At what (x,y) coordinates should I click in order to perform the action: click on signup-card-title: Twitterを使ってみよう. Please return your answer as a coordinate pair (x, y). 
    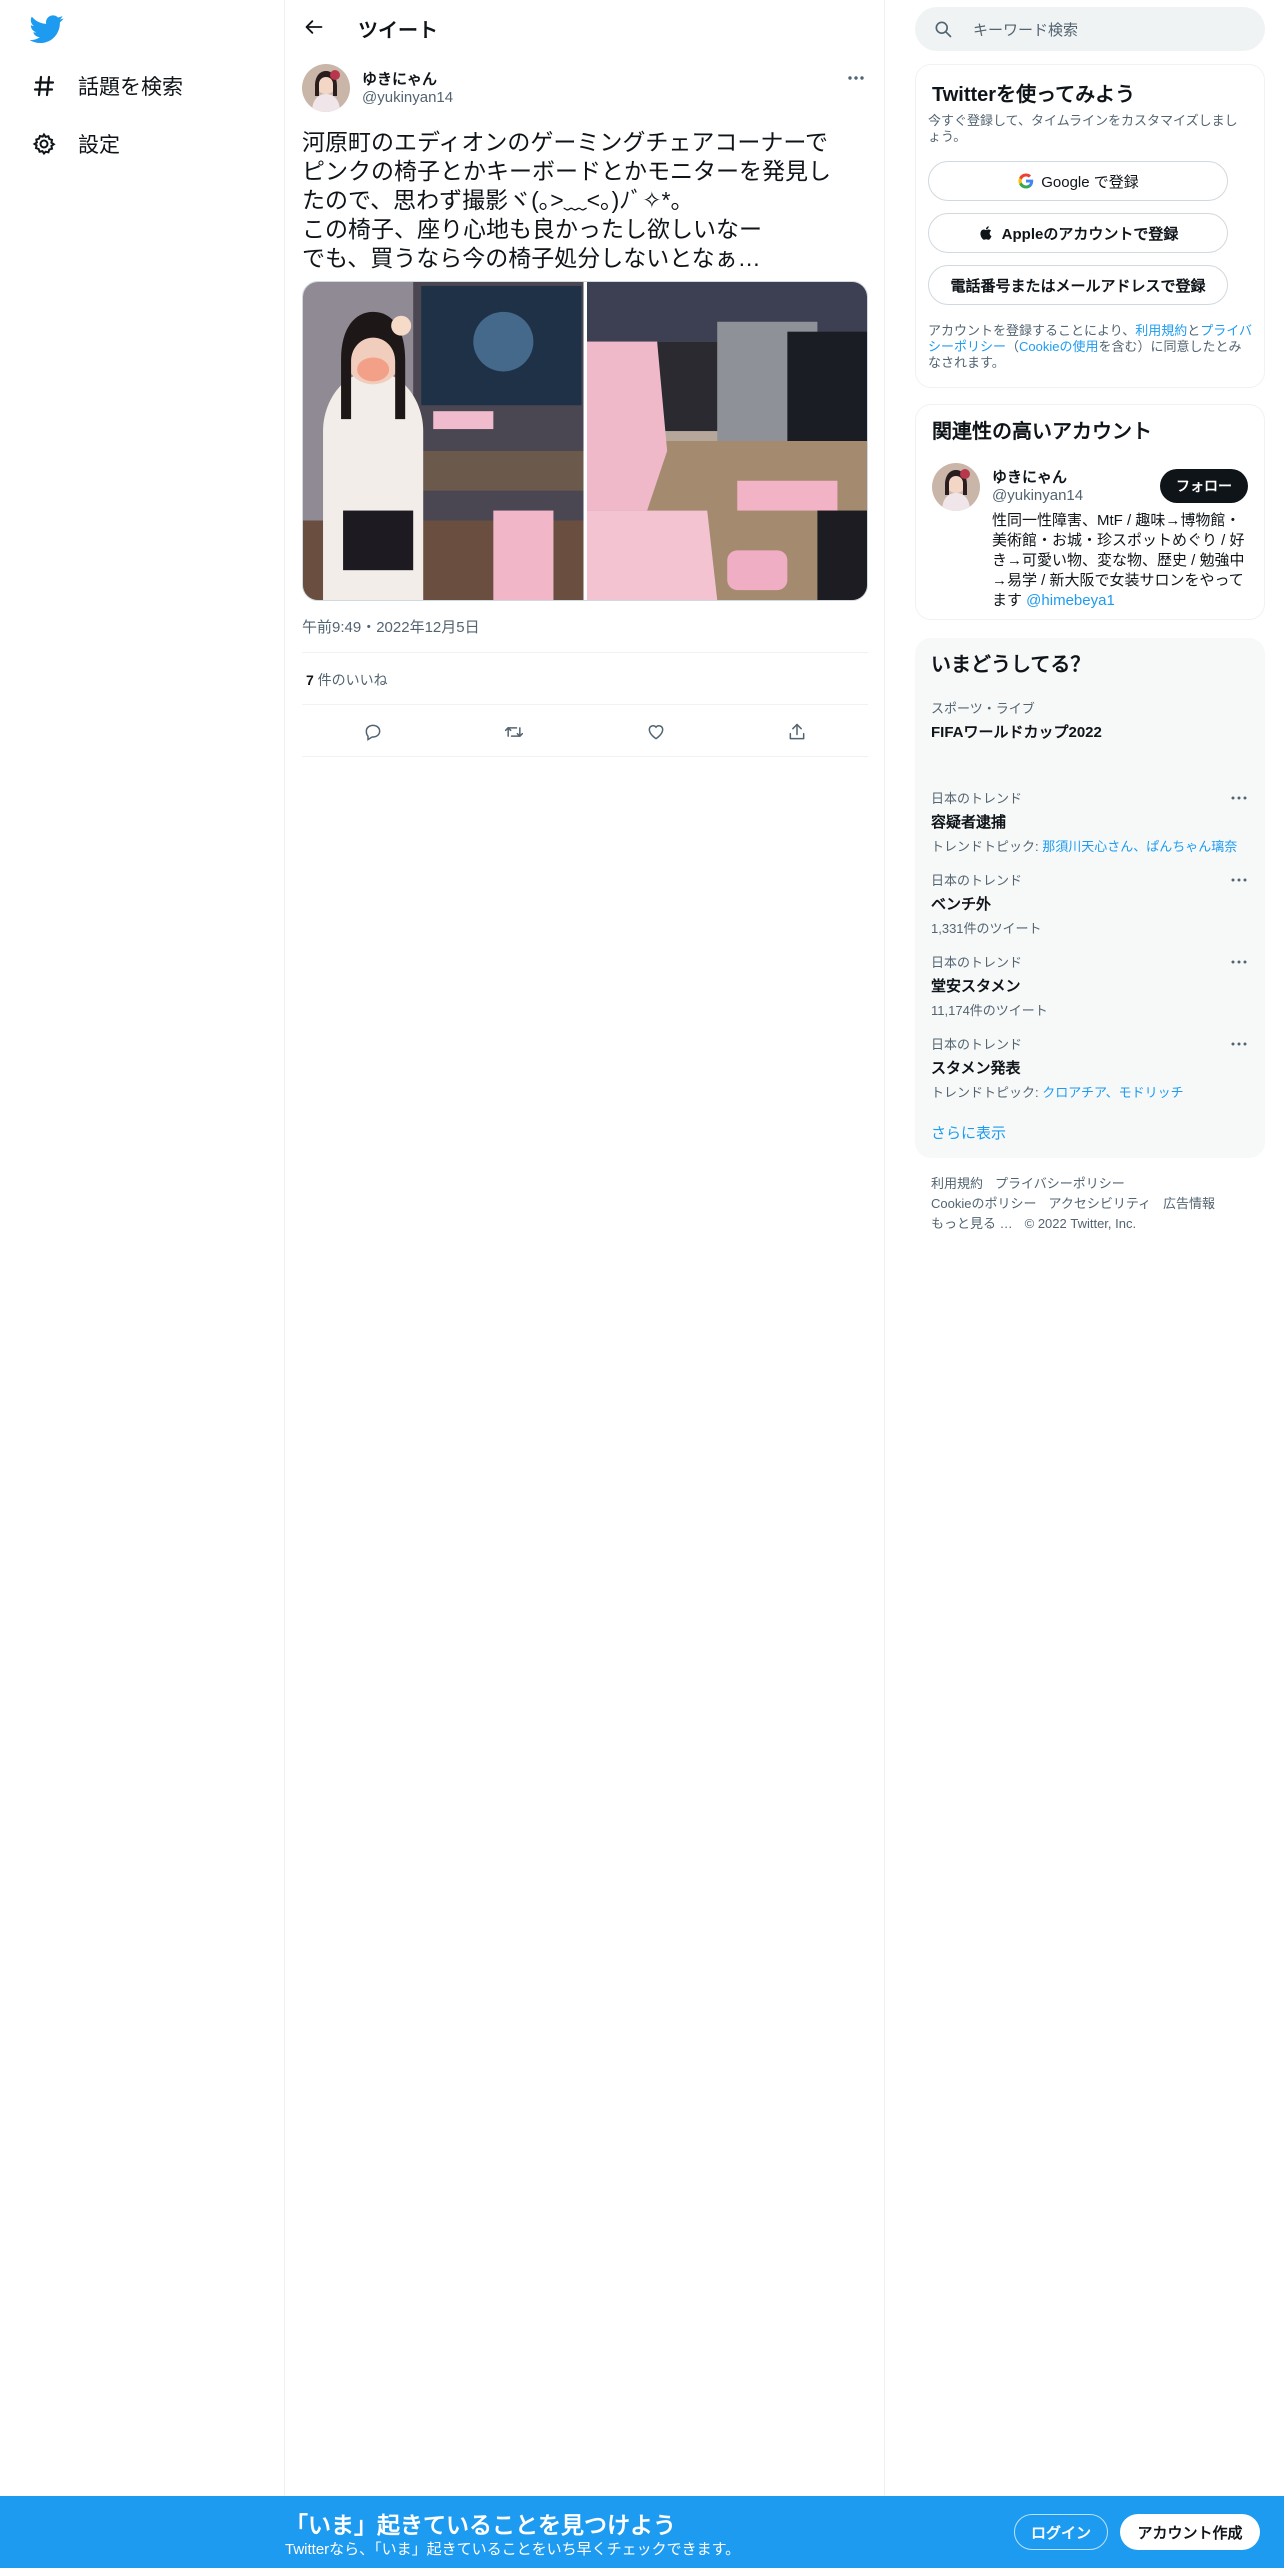
    Looking at the image, I should click on (1034, 95).